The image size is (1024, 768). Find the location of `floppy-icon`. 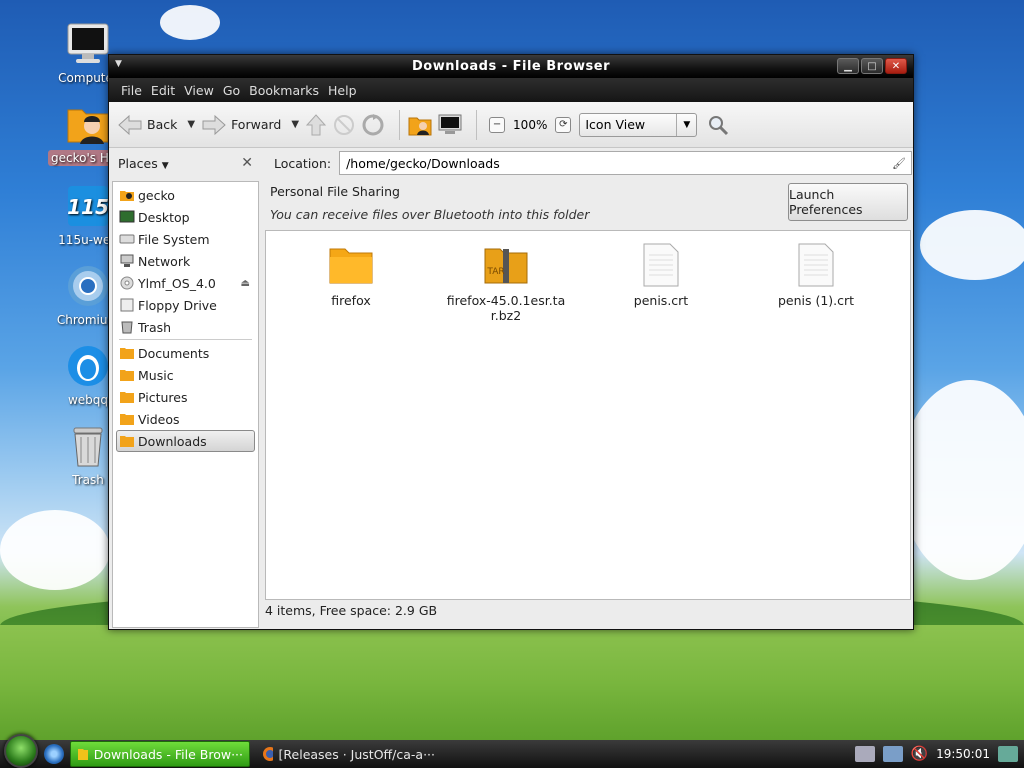

floppy-icon is located at coordinates (127, 305).